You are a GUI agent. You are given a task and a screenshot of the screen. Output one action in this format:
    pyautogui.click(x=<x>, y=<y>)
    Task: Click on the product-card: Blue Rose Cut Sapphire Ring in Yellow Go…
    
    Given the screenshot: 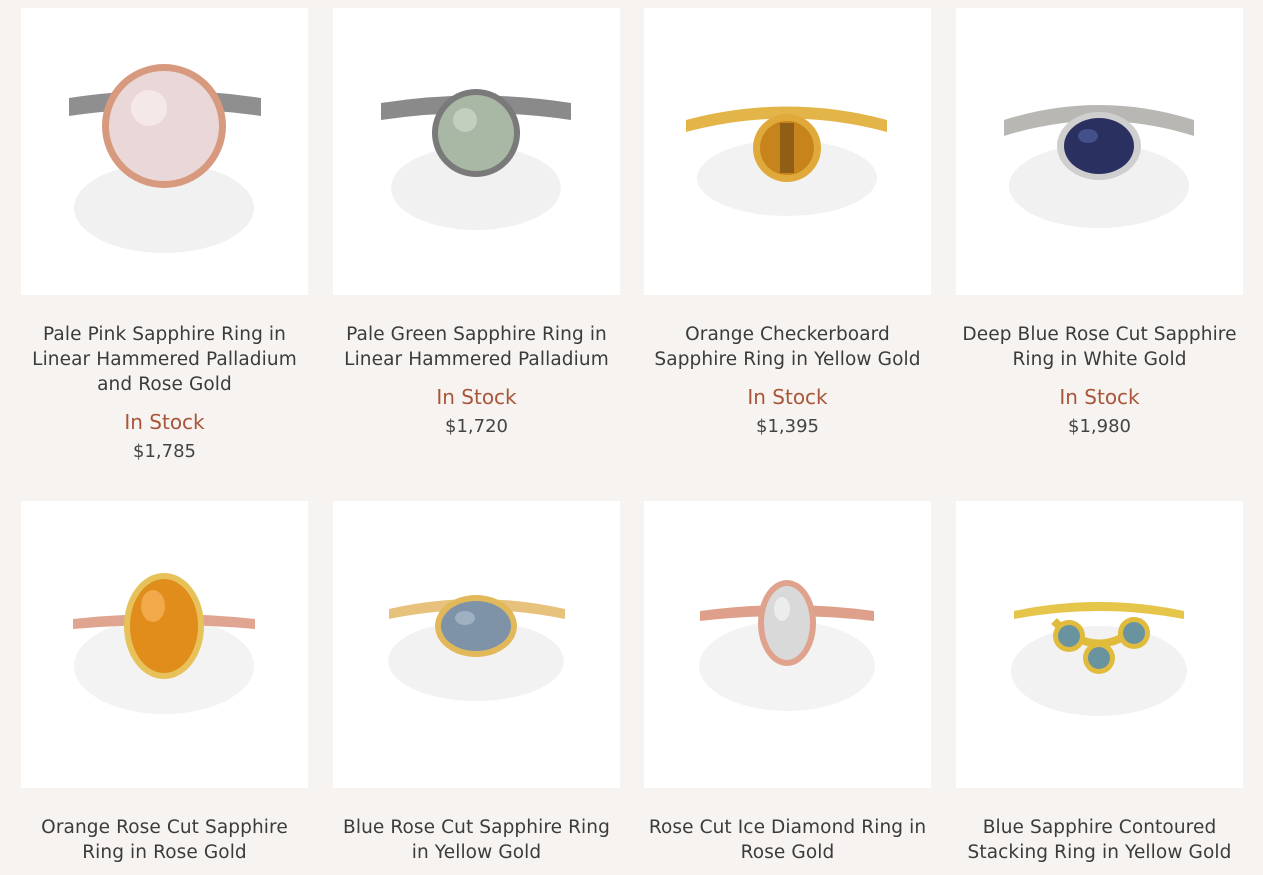 What is the action you would take?
    pyautogui.click(x=476, y=683)
    